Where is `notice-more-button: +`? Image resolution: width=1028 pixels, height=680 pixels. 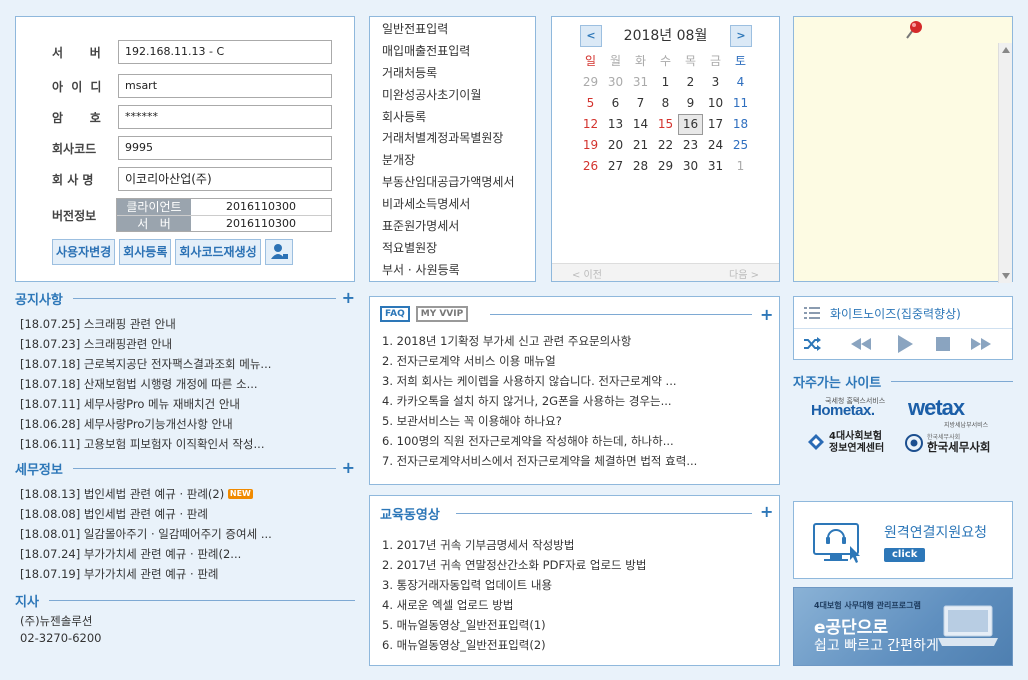 notice-more-button: + is located at coordinates (348, 298).